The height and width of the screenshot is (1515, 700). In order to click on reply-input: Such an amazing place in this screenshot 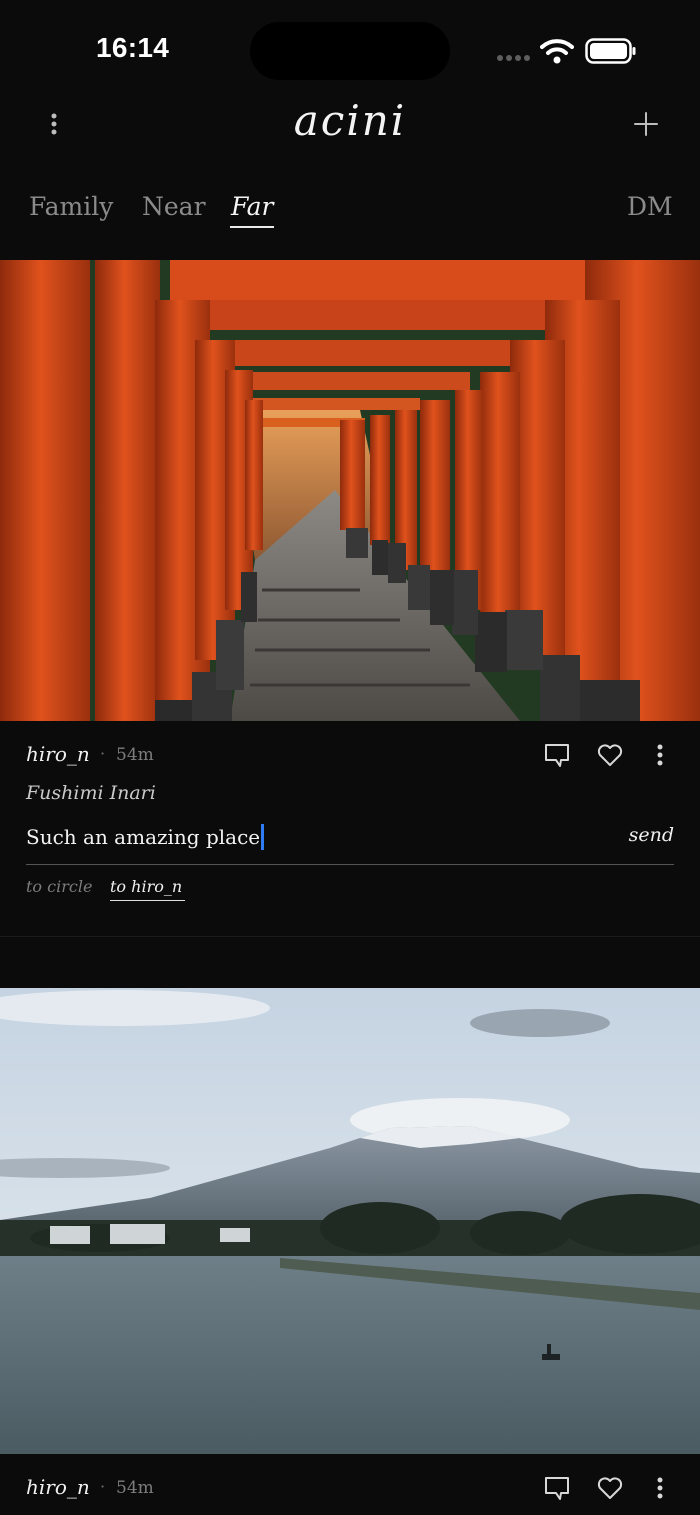, I will do `click(145, 837)`.